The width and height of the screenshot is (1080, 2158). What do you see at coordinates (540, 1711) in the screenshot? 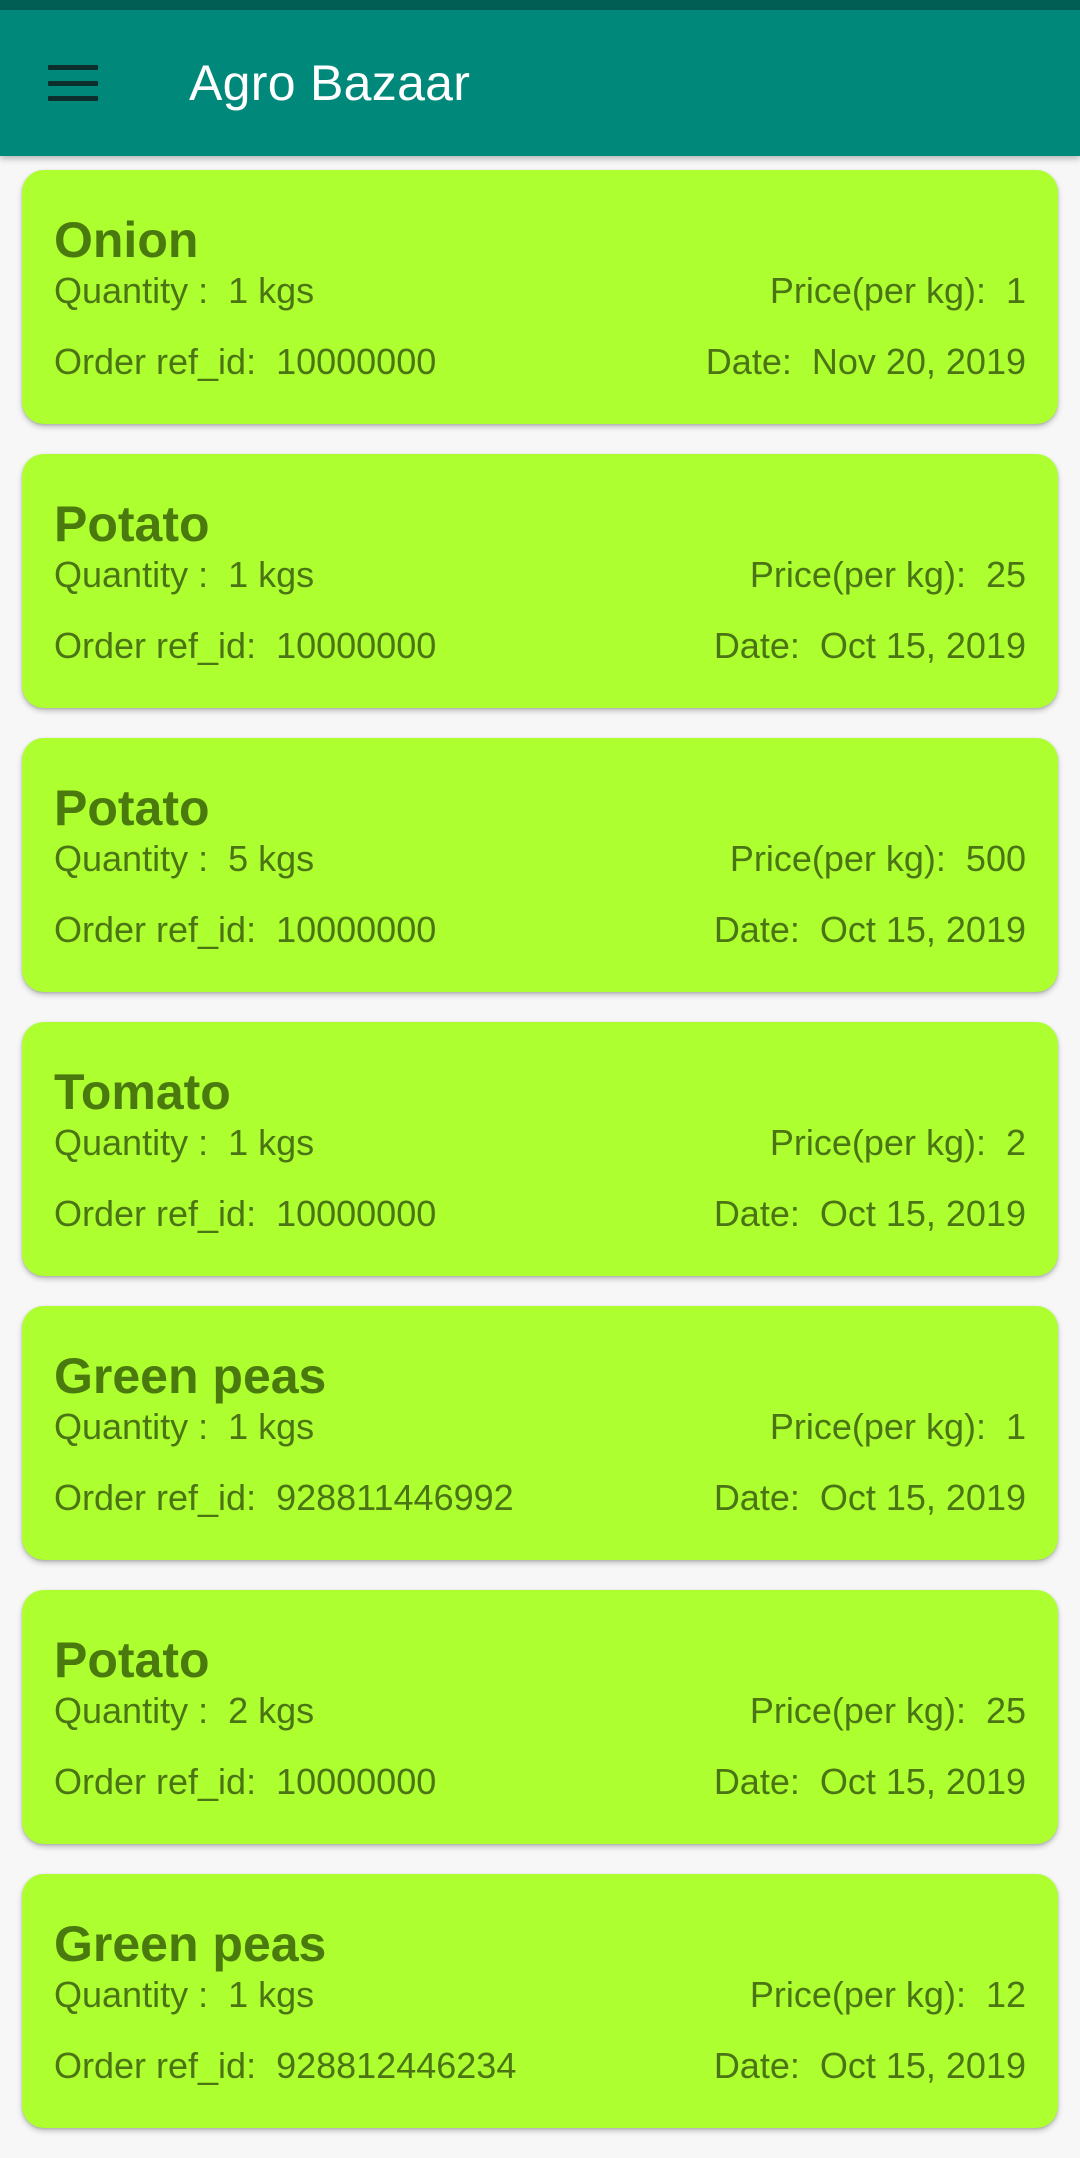
I see `quantity-price-row: Quantity : 2 kgs Price(per kg): 25` at bounding box center [540, 1711].